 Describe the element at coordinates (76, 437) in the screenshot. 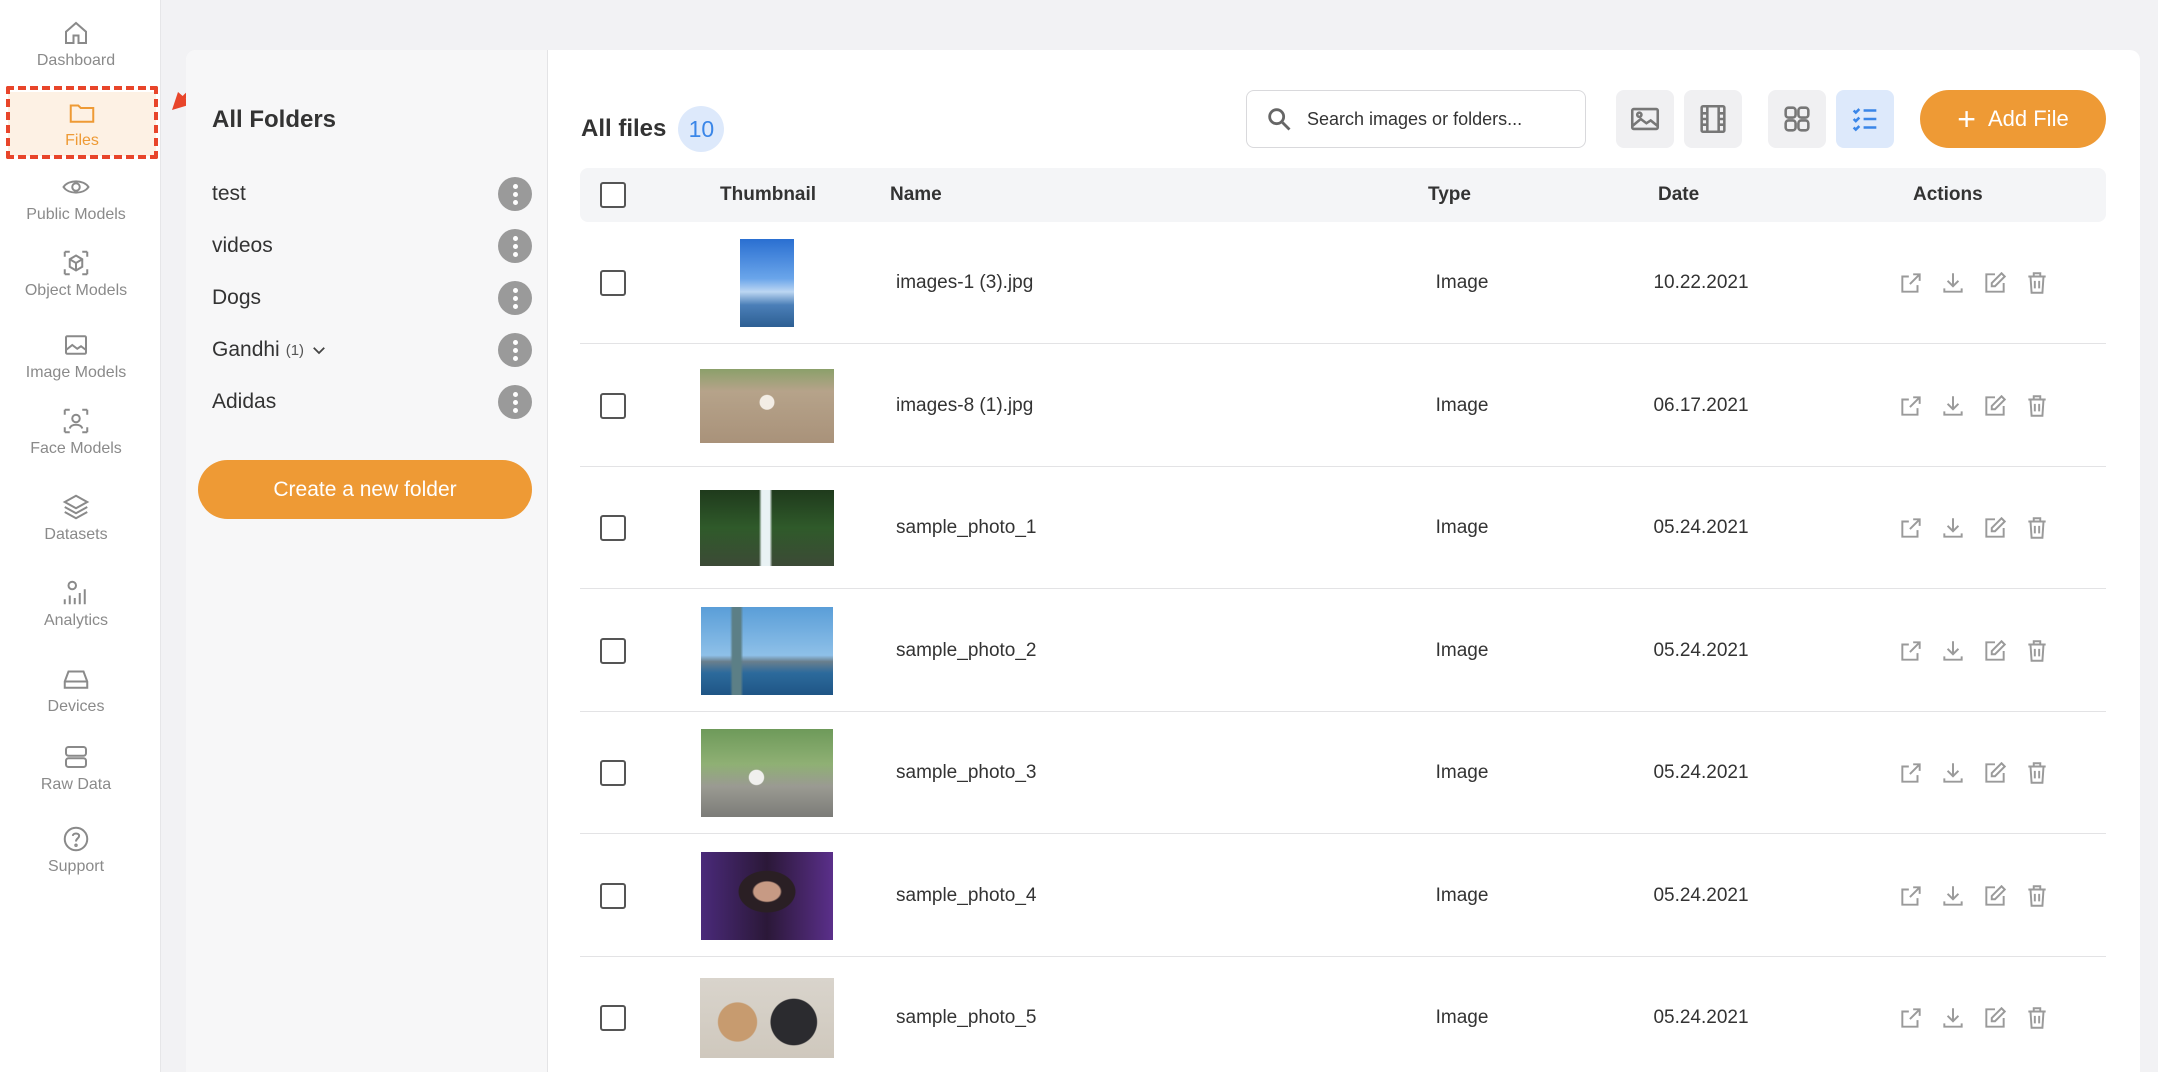

I see `nav-face-models: Face Models` at that location.